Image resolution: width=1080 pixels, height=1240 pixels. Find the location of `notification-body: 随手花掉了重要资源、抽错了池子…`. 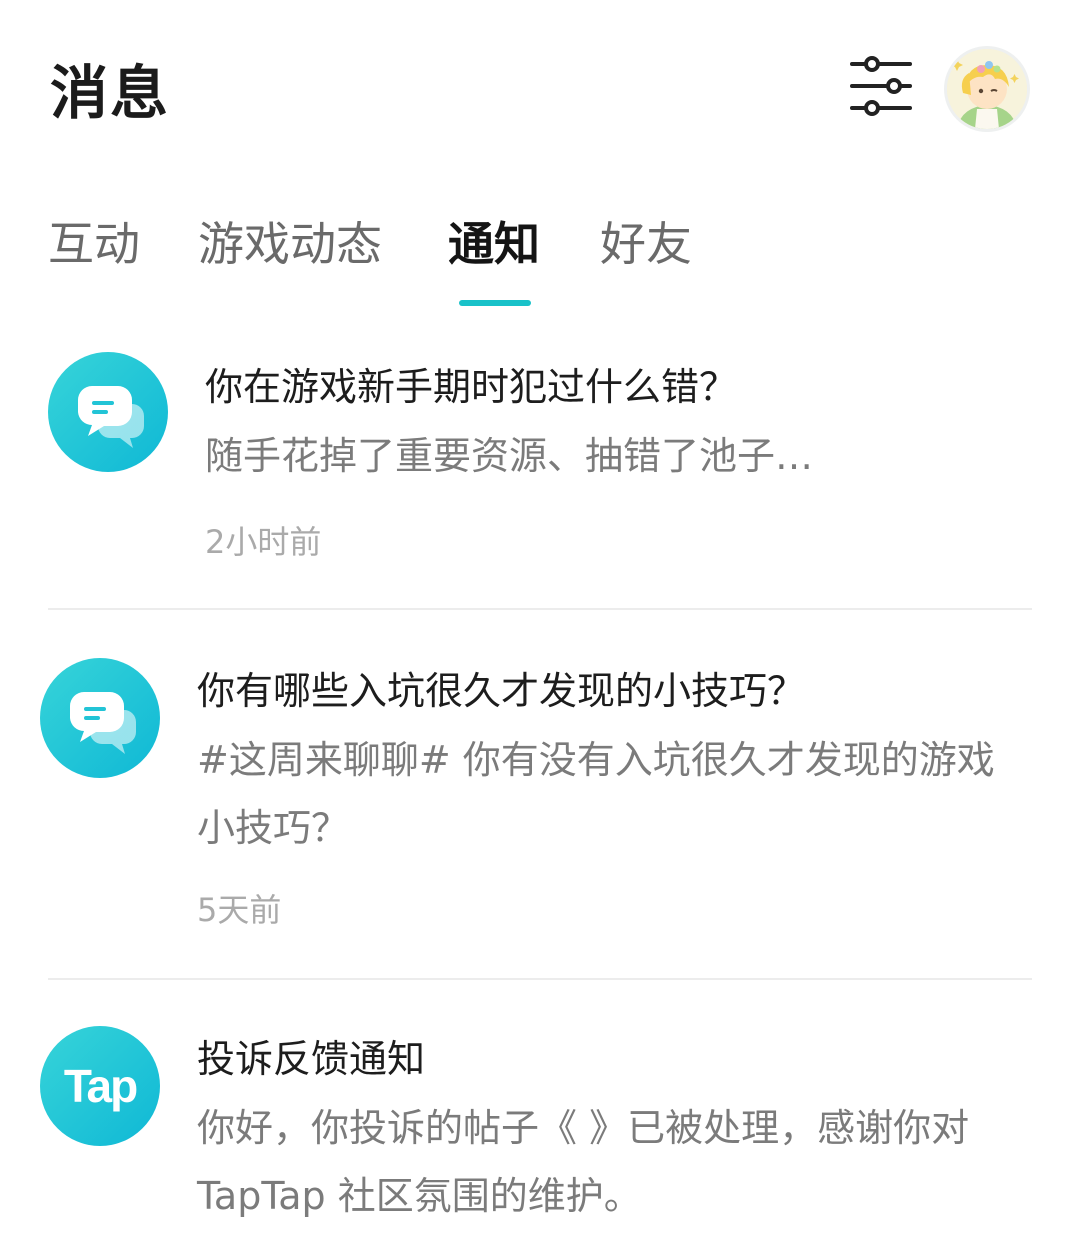

notification-body: 随手花掉了重要资源、抽错了池子… is located at coordinates (509, 456).